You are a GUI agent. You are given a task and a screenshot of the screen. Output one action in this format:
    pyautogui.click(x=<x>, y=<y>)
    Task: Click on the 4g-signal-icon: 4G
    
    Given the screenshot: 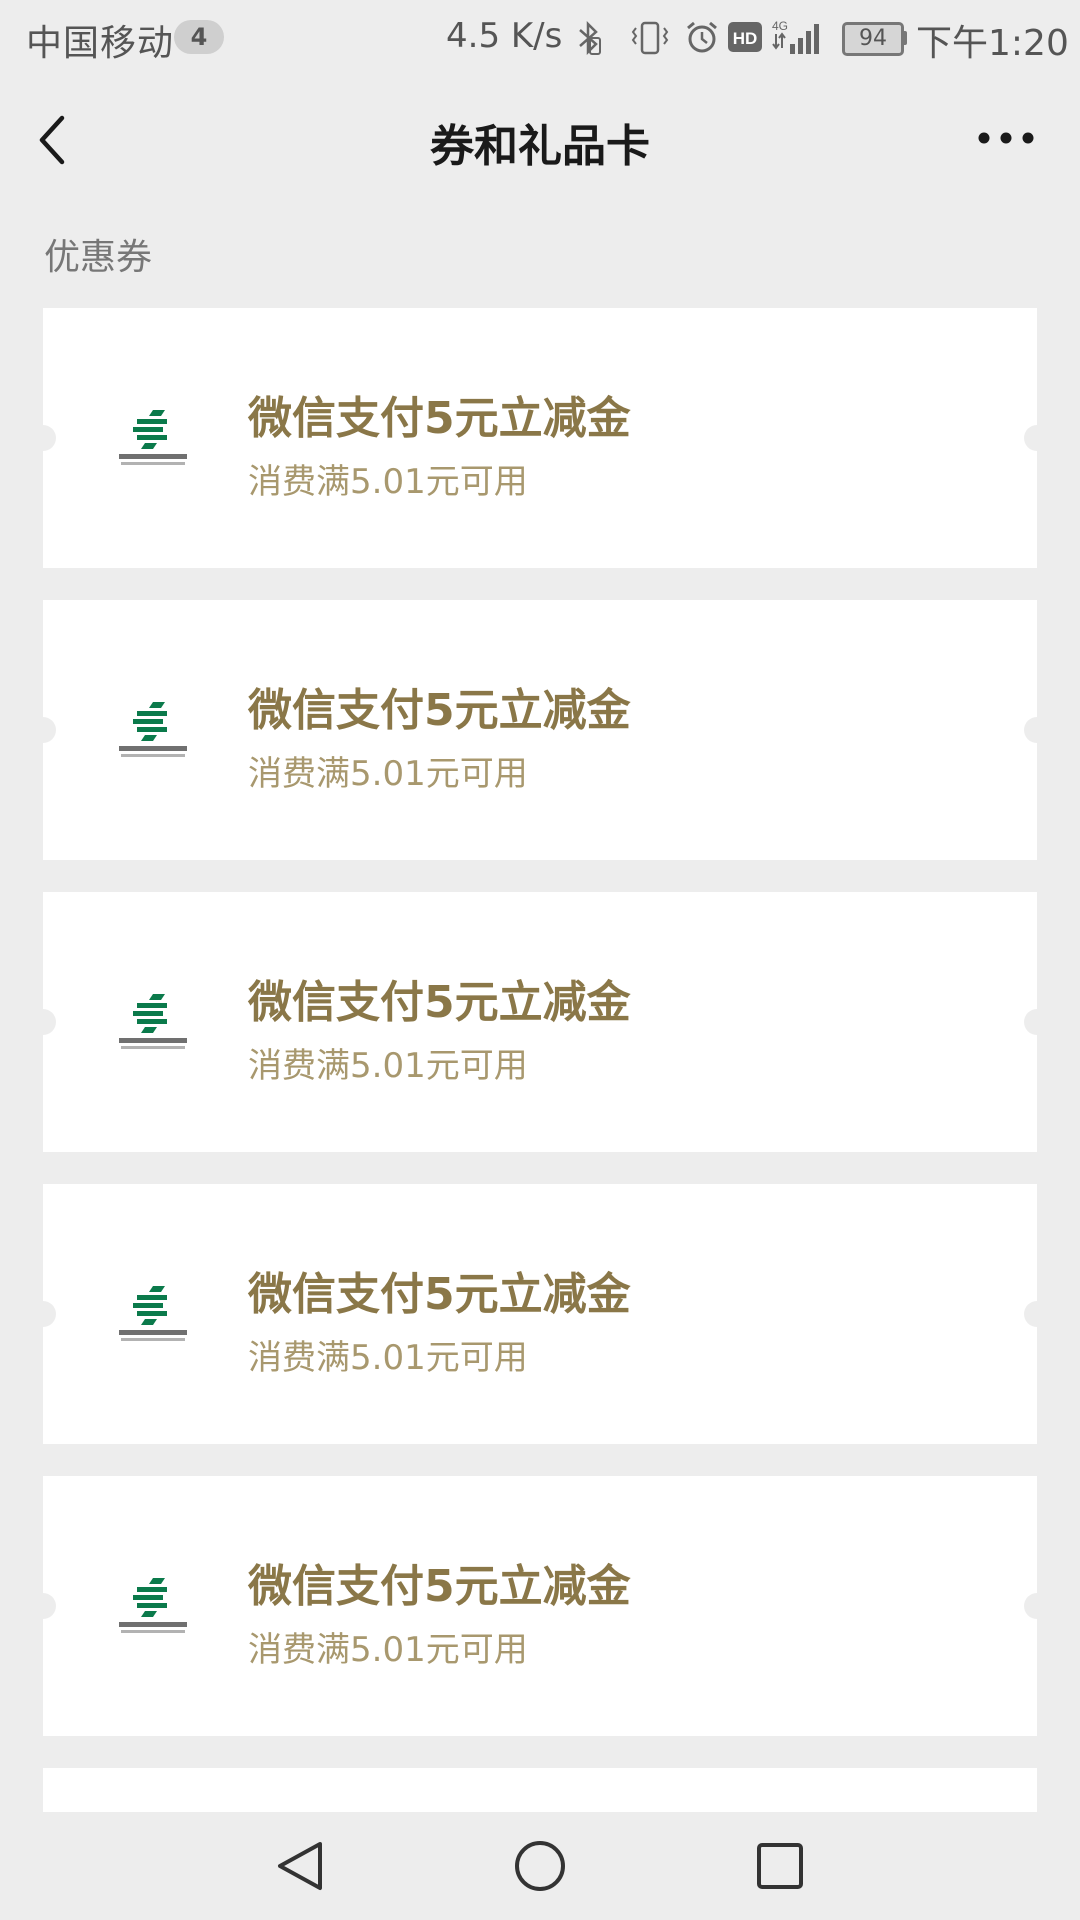 What is the action you would take?
    pyautogui.click(x=795, y=36)
    